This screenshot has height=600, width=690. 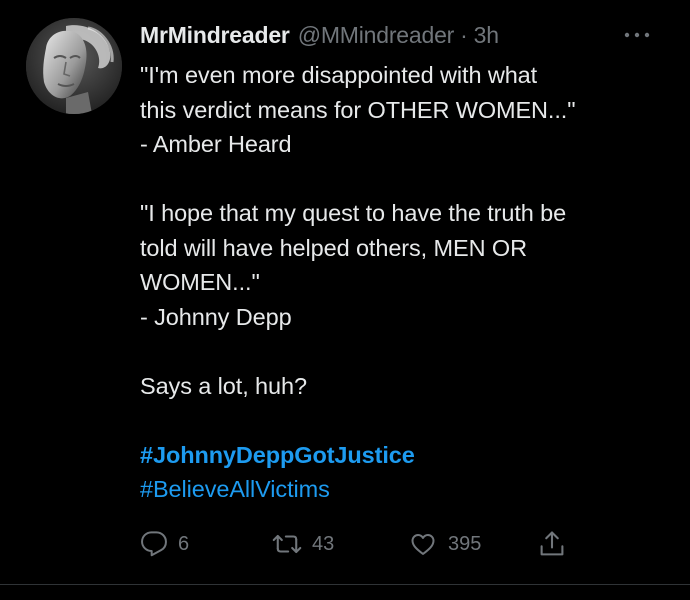 What do you see at coordinates (405, 455) in the screenshot?
I see `hashtag-link-johnnydeppgotjustice: #JohnnyDeppGotJustice` at bounding box center [405, 455].